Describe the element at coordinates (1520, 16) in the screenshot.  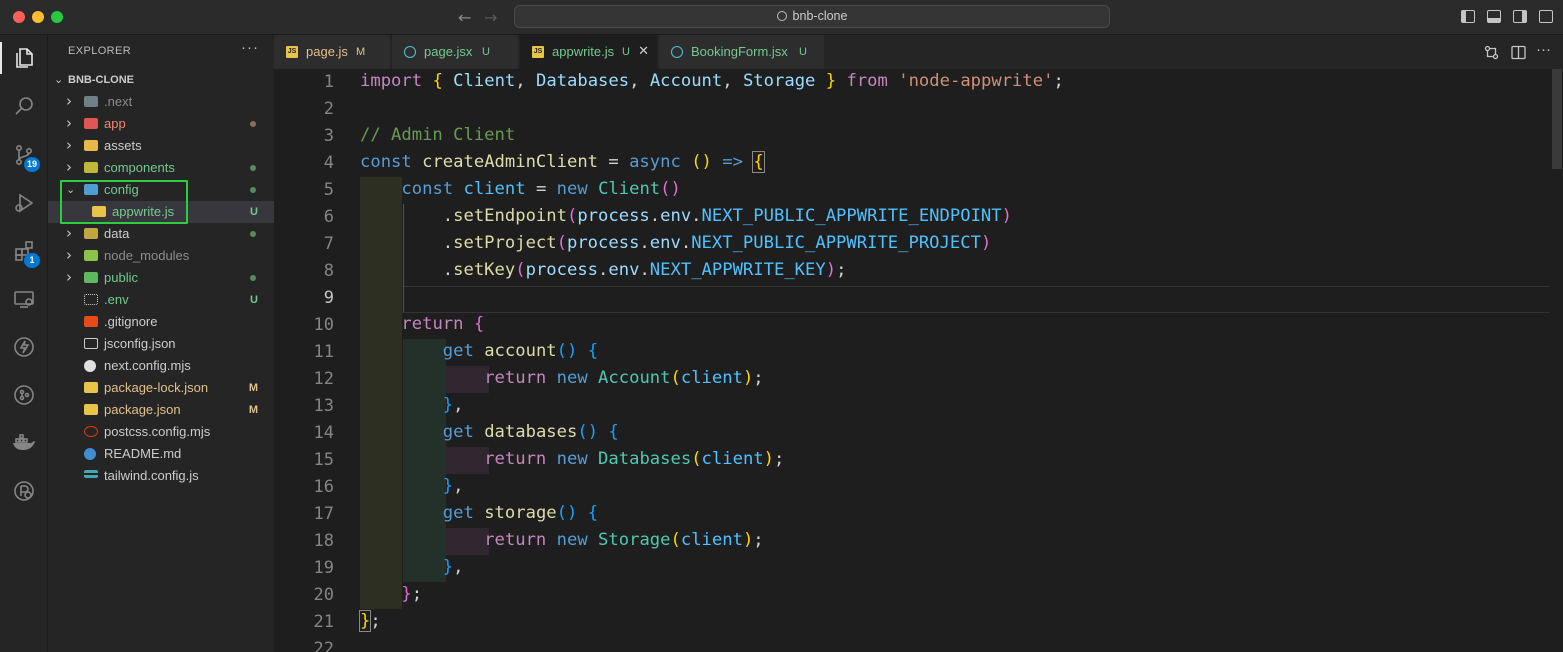
I see `toggle-secondary-sidebar-icon` at that location.